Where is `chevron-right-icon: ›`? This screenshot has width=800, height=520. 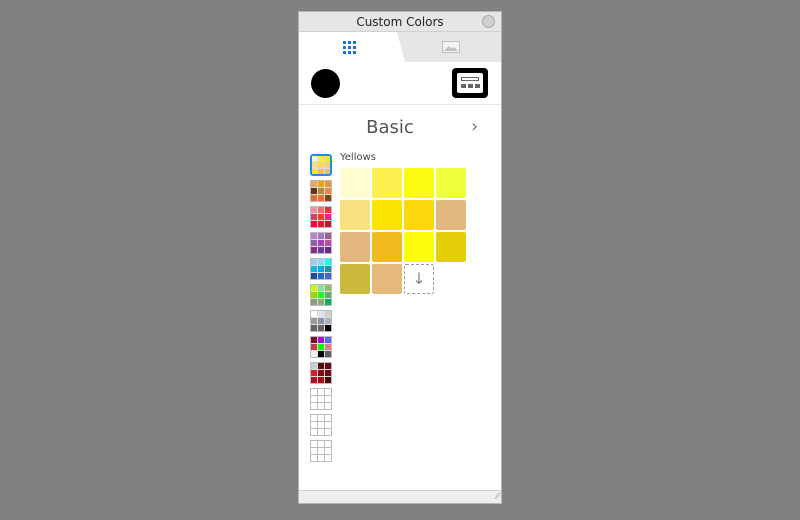 chevron-right-icon: › is located at coordinates (474, 126).